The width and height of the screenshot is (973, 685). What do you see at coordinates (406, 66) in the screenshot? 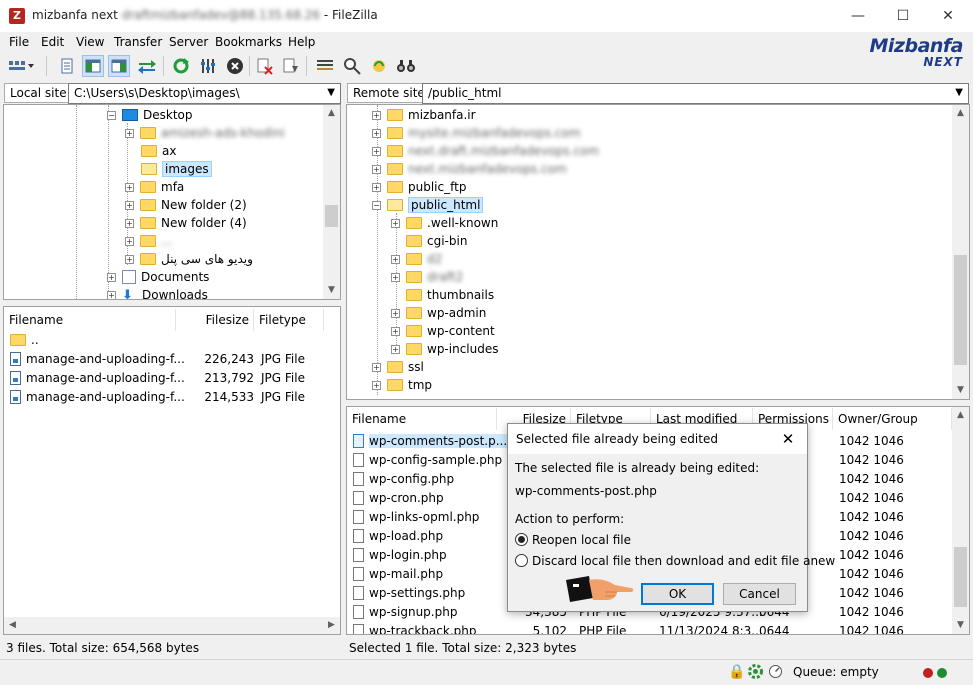
I see `find-files-binoculars-icon` at bounding box center [406, 66].